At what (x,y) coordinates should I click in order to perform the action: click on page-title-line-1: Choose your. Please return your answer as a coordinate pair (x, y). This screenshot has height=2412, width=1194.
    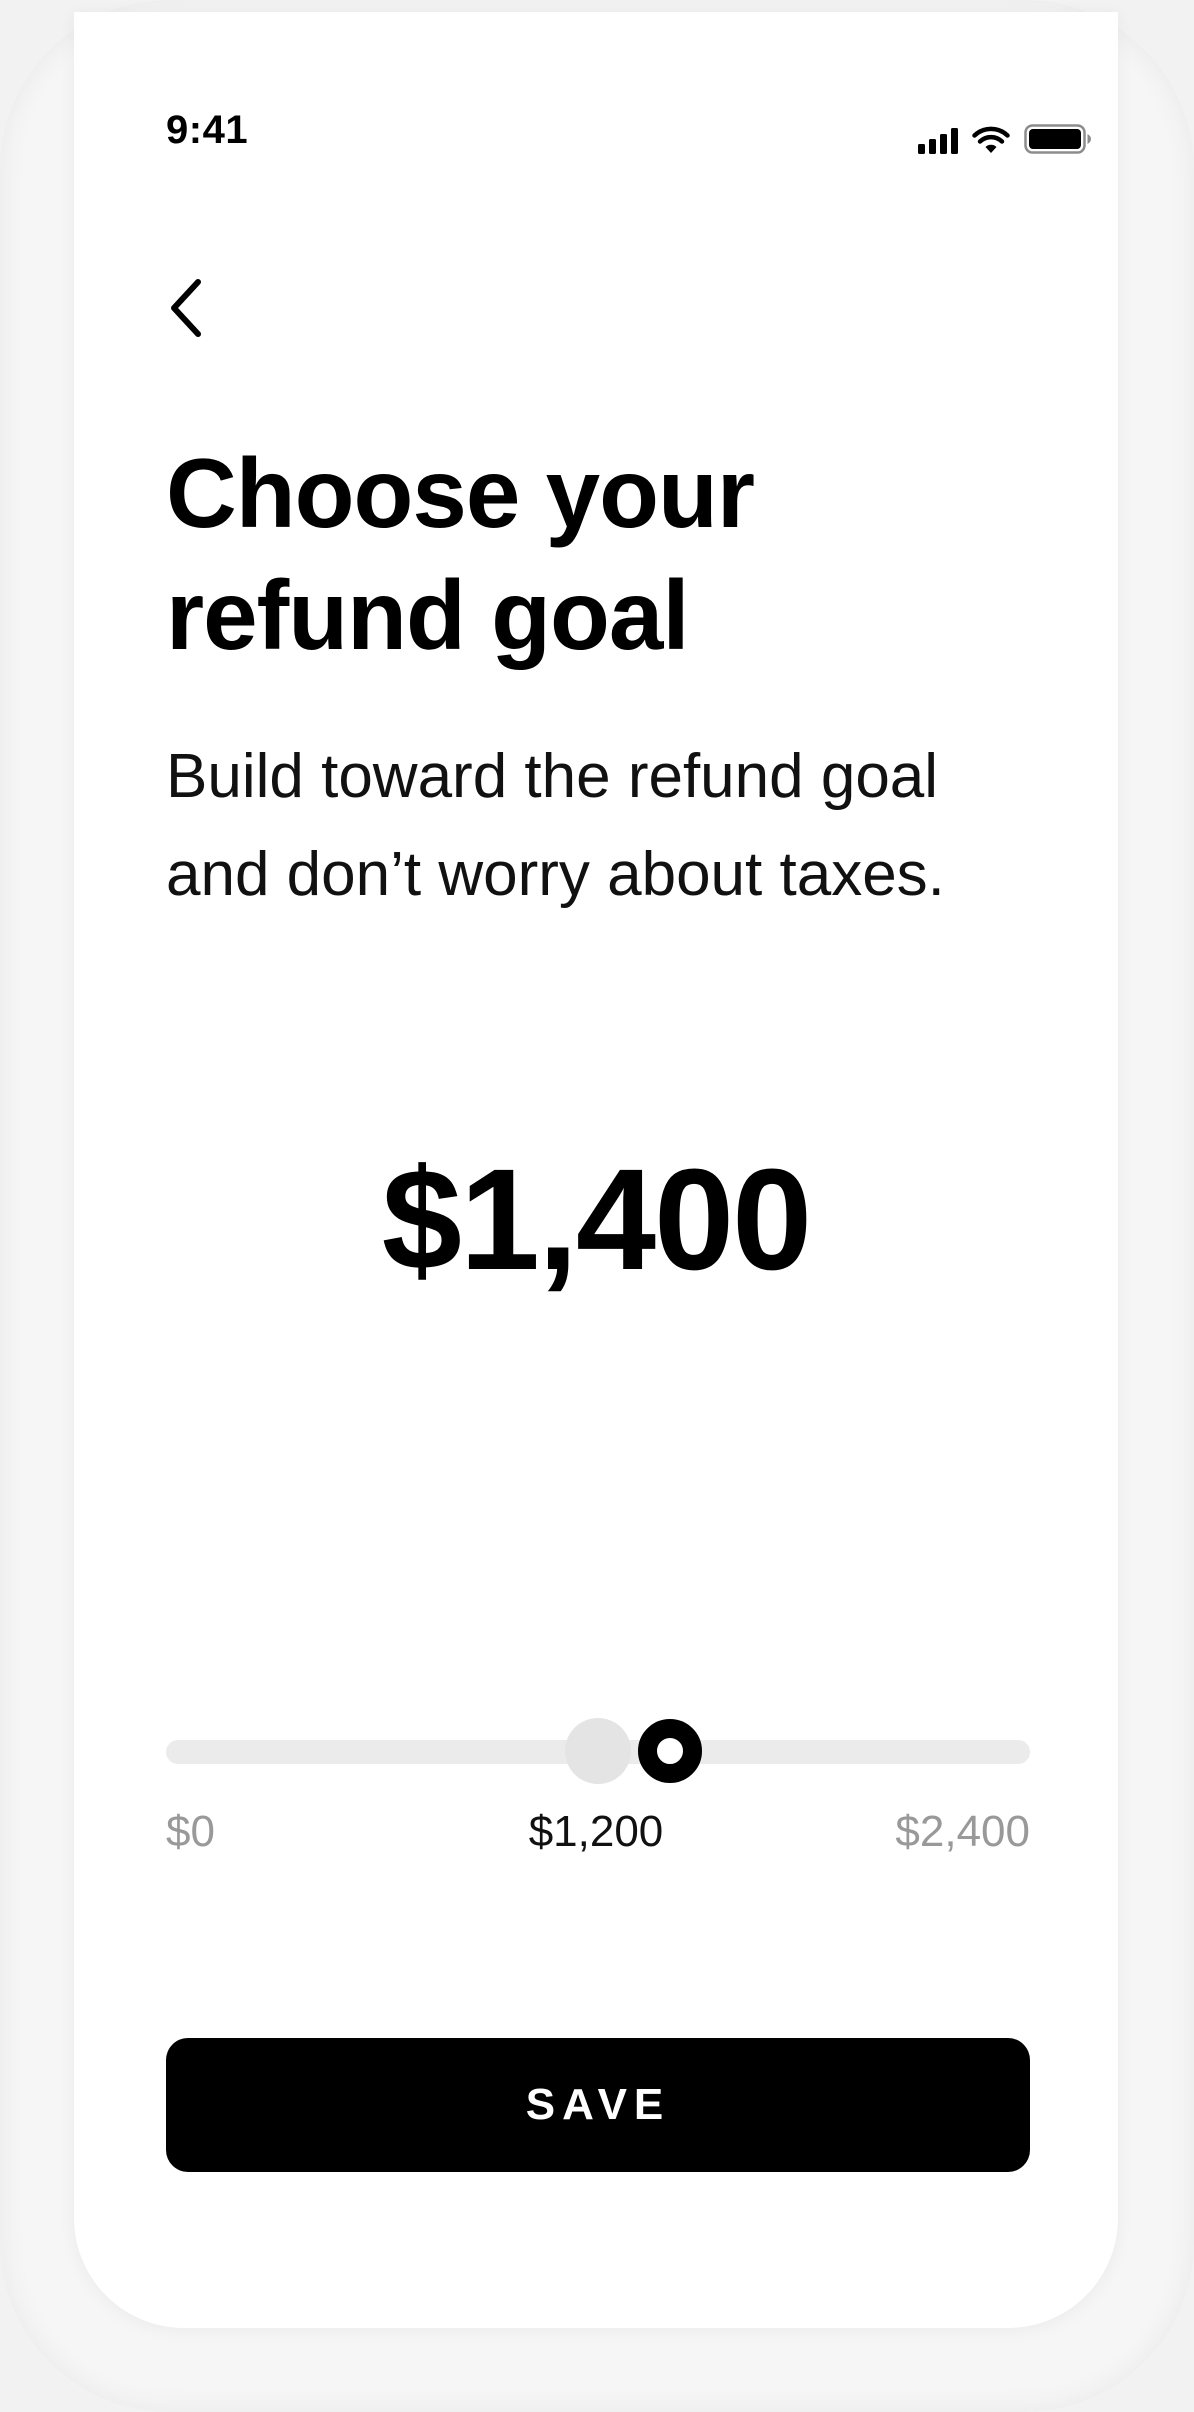
    Looking at the image, I should click on (460, 493).